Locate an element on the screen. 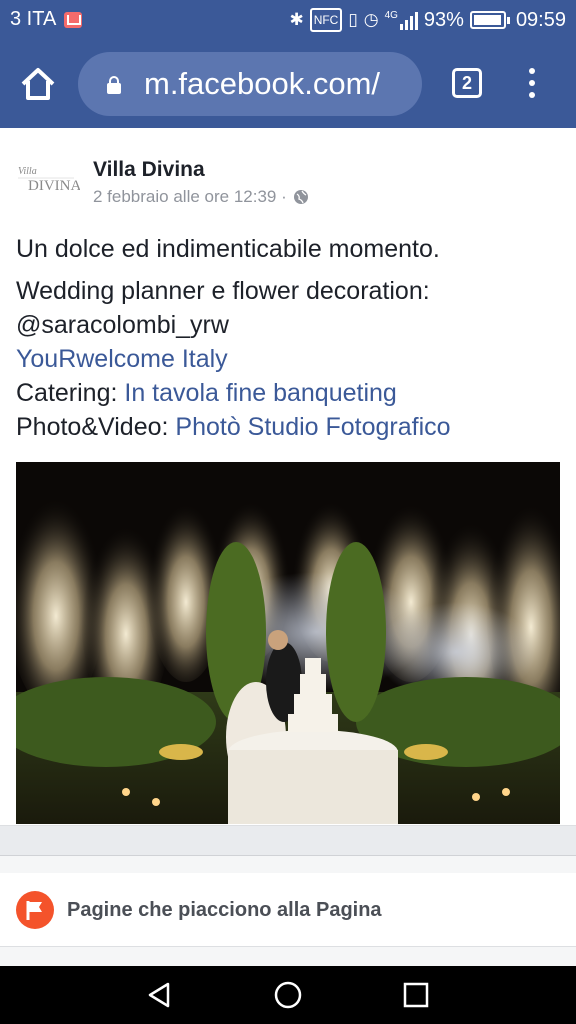 The width and height of the screenshot is (576, 1024). nfc-icon: NFC is located at coordinates (326, 20).